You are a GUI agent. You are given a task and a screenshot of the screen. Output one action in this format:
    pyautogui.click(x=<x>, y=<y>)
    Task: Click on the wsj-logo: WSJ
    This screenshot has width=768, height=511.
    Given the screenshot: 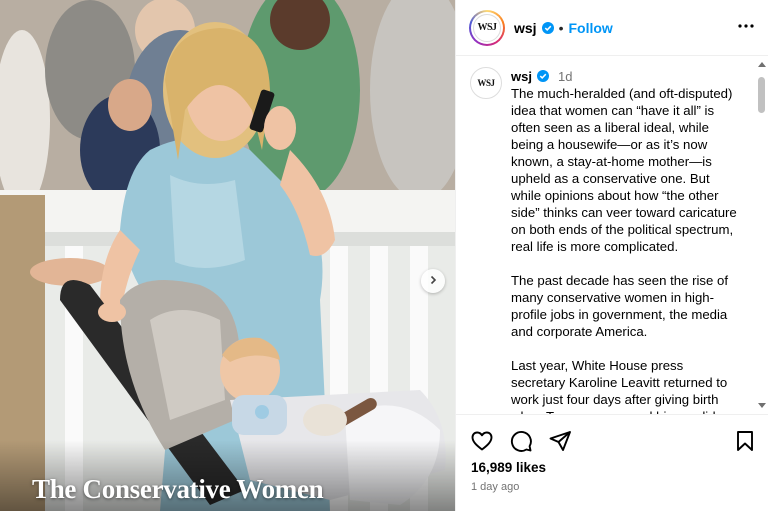 What is the action you would take?
    pyautogui.click(x=487, y=27)
    